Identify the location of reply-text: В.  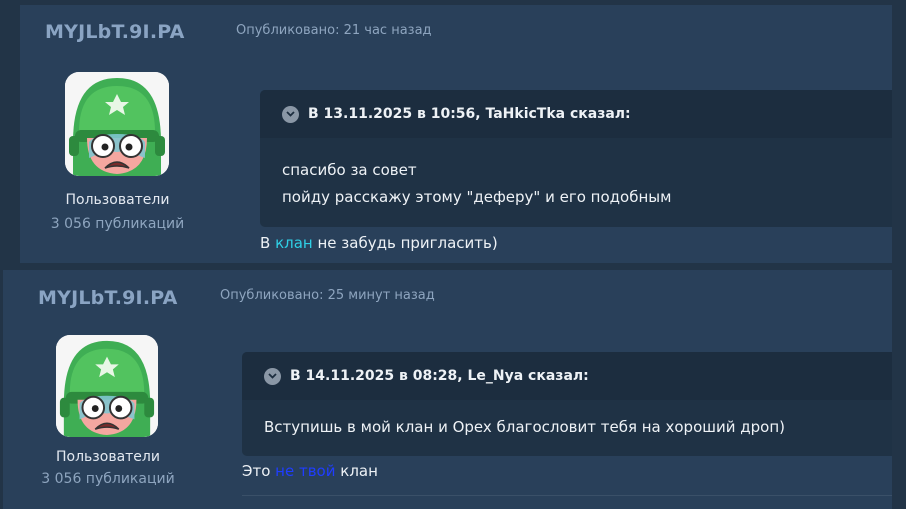
(268, 243).